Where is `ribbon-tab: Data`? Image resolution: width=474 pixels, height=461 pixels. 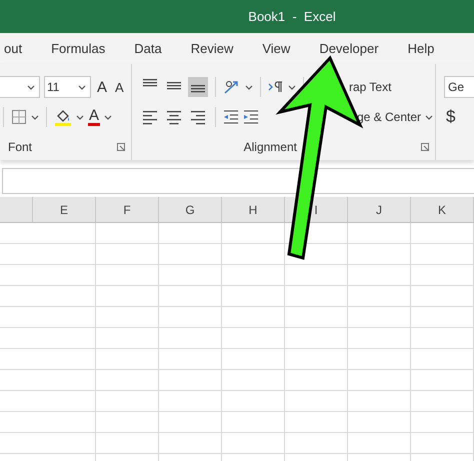 ribbon-tab: Data is located at coordinates (148, 48).